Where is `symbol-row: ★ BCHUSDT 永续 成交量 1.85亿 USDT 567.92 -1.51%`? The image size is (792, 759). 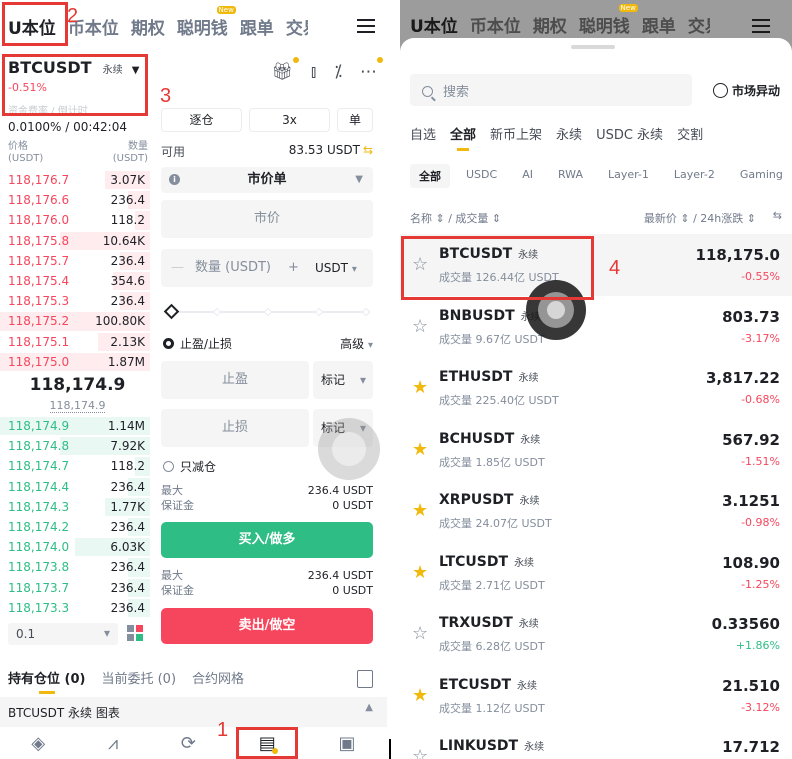 symbol-row: ★ BCHUSDT 永续 成交量 1.85亿 USDT 567.92 -1.51% is located at coordinates (596, 450).